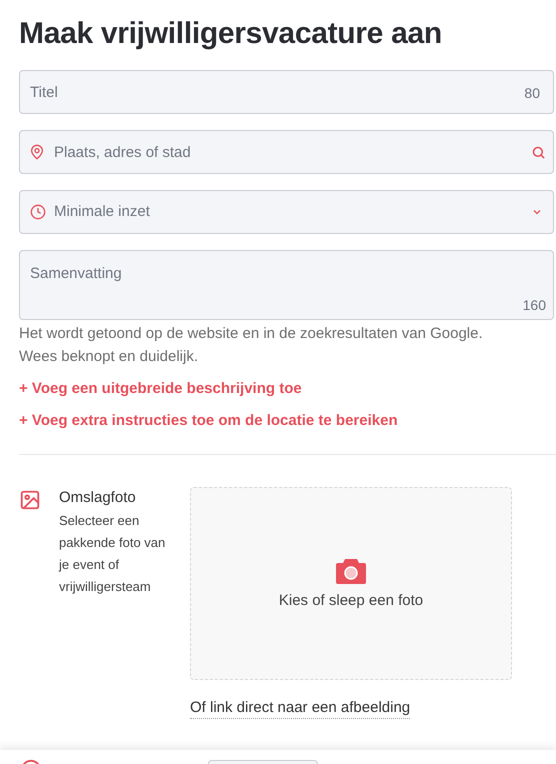 This screenshot has width=556, height=764. I want to click on camera-icon, so click(351, 571).